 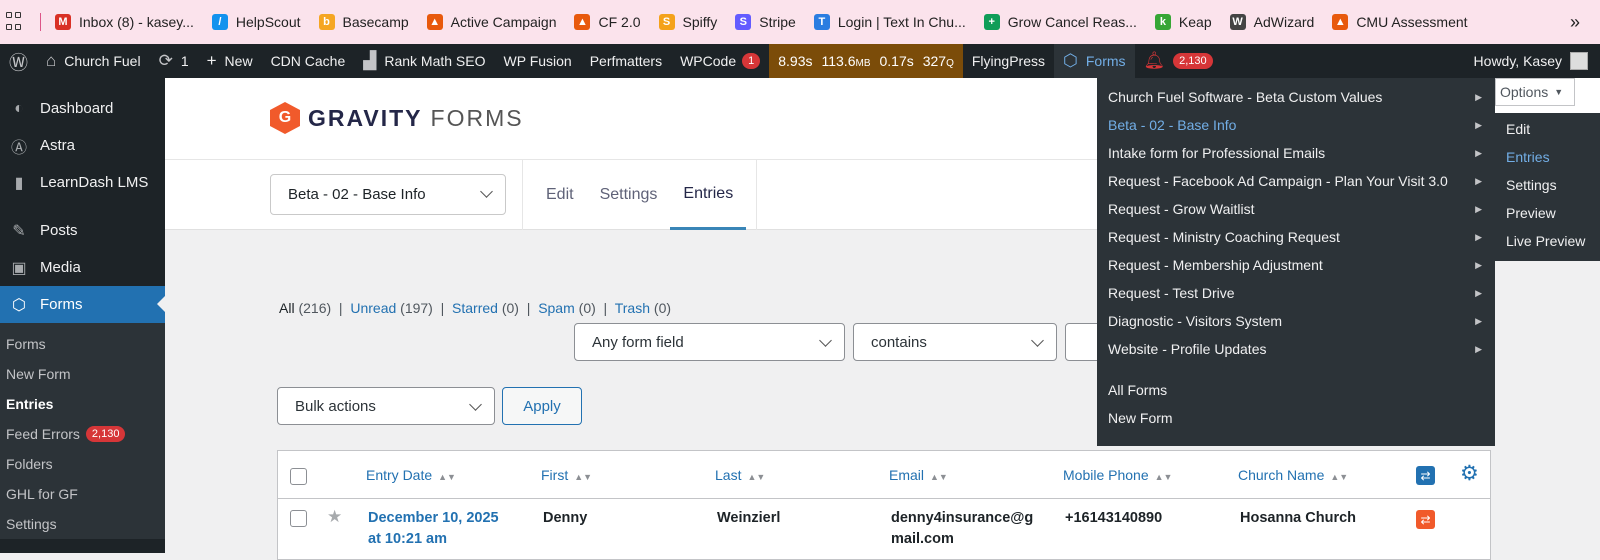 What do you see at coordinates (16, 22) in the screenshot?
I see `apps-grid-icon` at bounding box center [16, 22].